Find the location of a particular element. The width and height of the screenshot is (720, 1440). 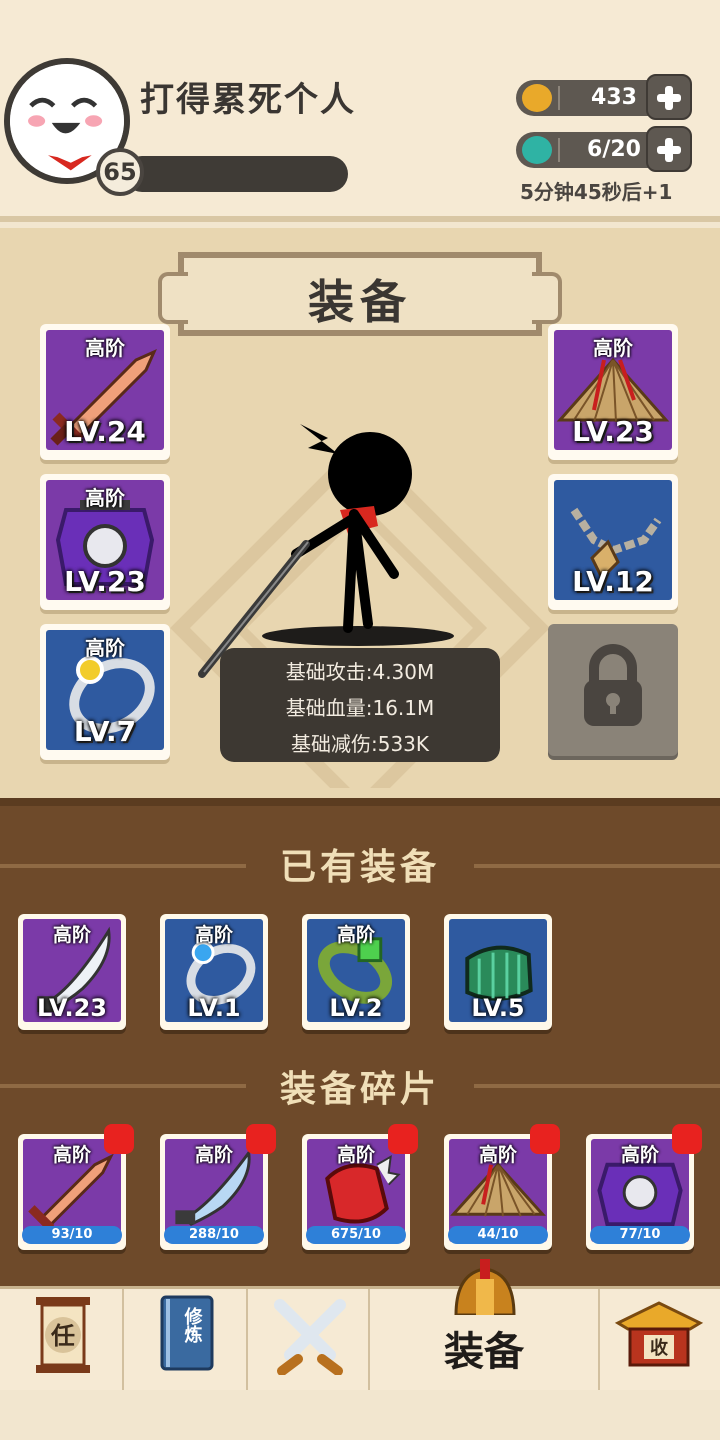

base-damage-reduction: 基础减伤:533K is located at coordinates (360, 744).